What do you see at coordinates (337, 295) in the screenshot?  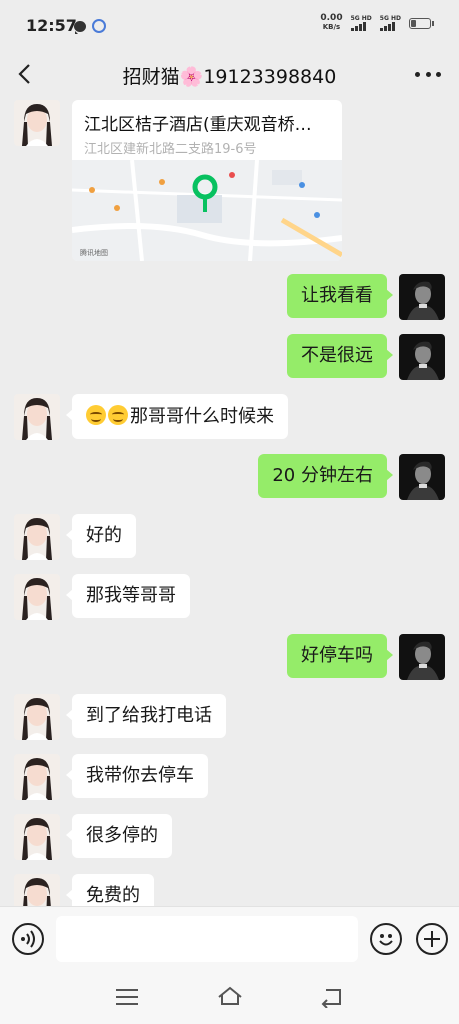 I see `message-text: 让我看看` at bounding box center [337, 295].